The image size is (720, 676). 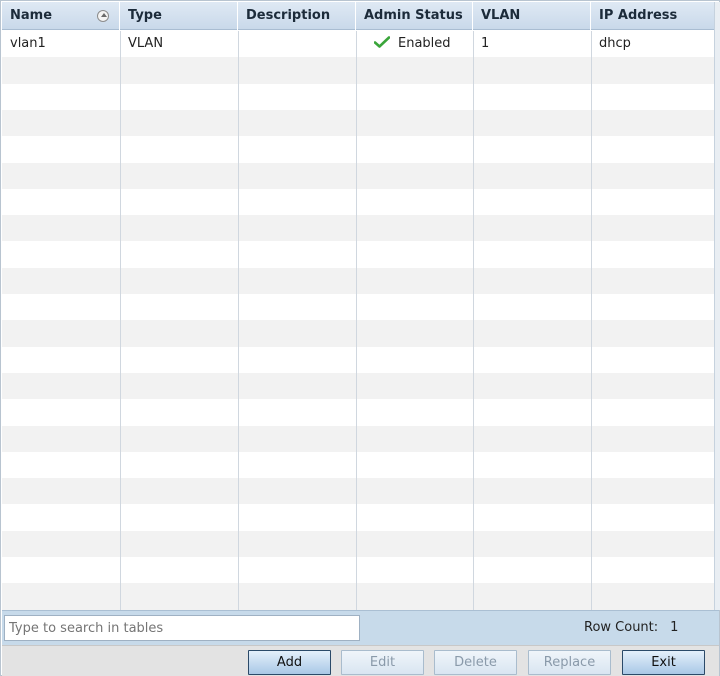 What do you see at coordinates (297, 44) in the screenshot?
I see `cell-description` at bounding box center [297, 44].